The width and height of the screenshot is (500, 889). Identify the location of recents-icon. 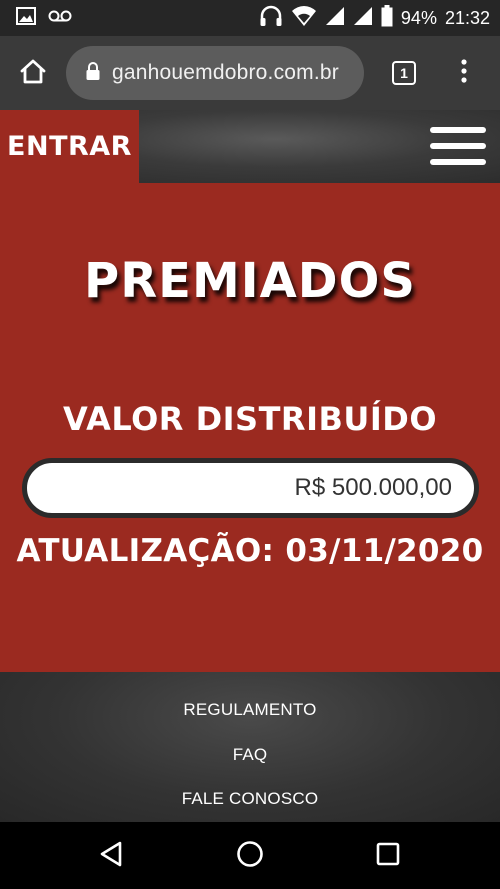
(388, 856).